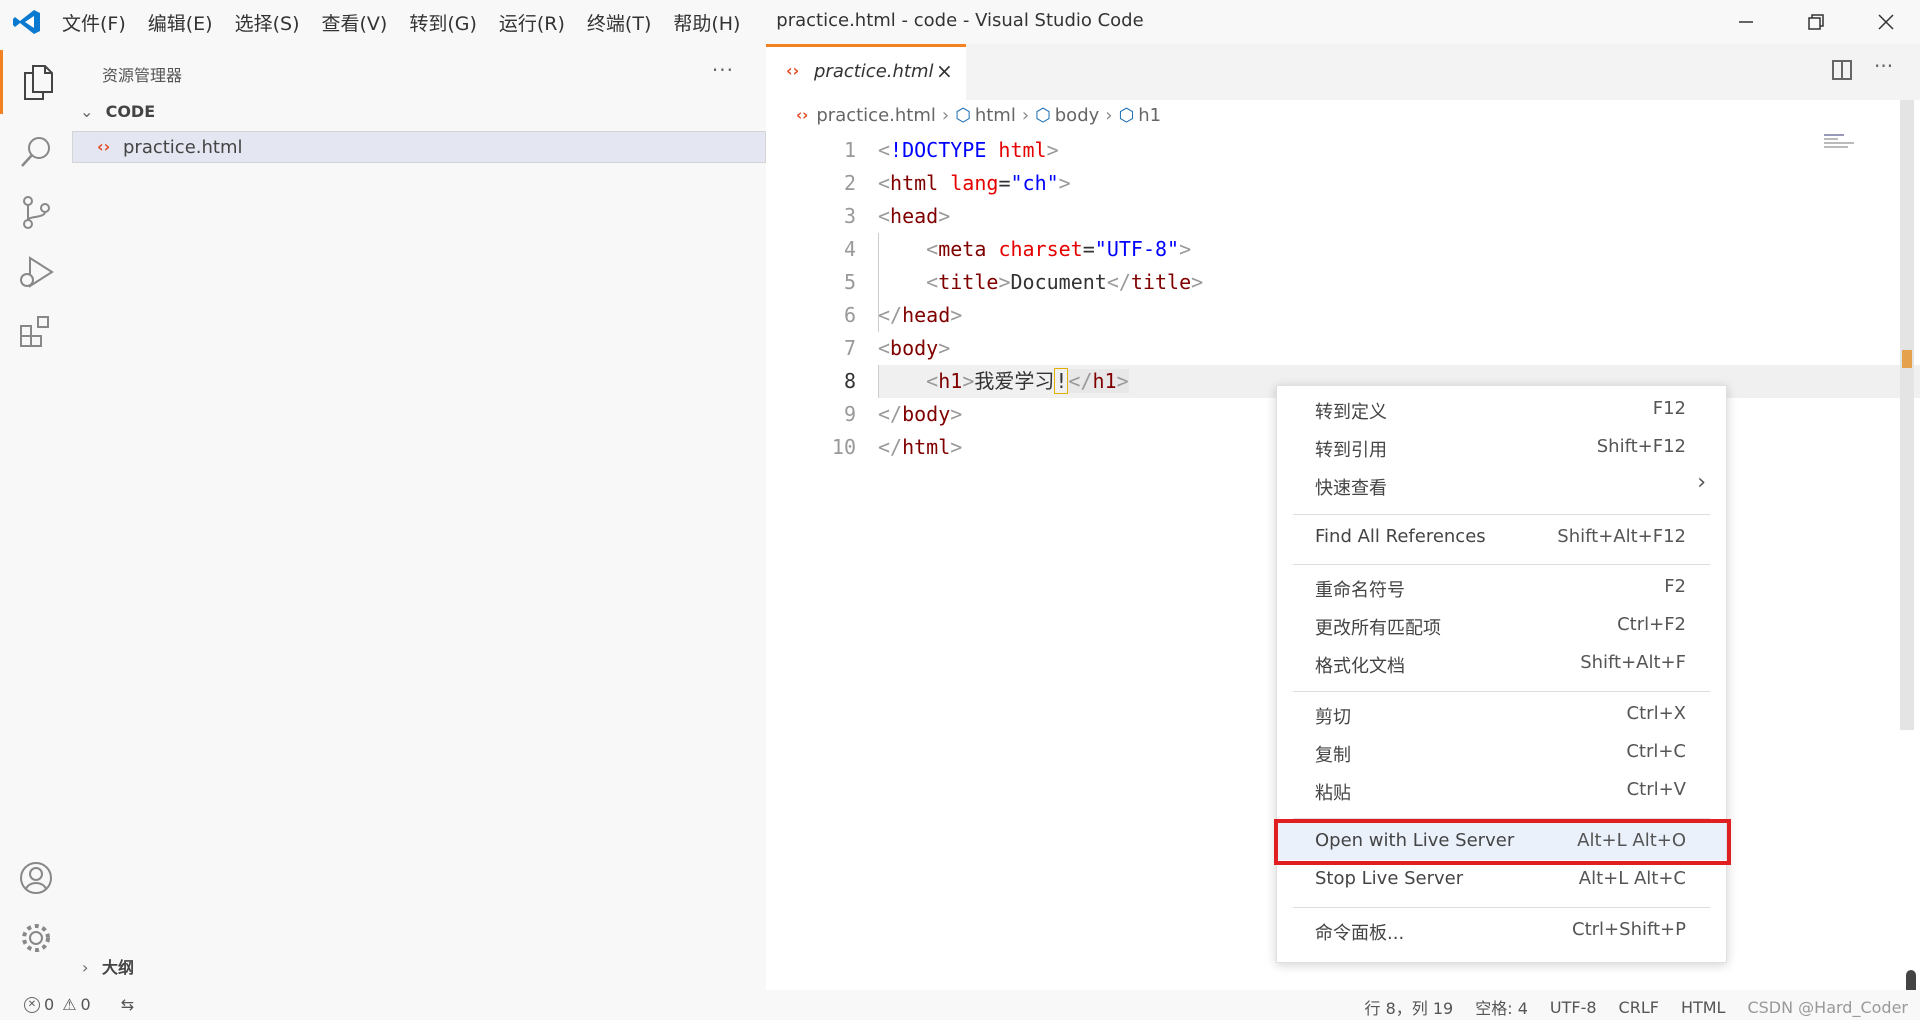 The height and width of the screenshot is (1020, 1920). What do you see at coordinates (995, 115) in the screenshot?
I see `breadcrumb-html: html` at bounding box center [995, 115].